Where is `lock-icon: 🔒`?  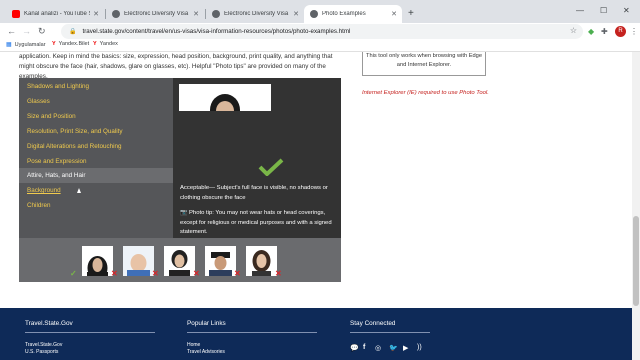 lock-icon: 🔒 is located at coordinates (73, 32).